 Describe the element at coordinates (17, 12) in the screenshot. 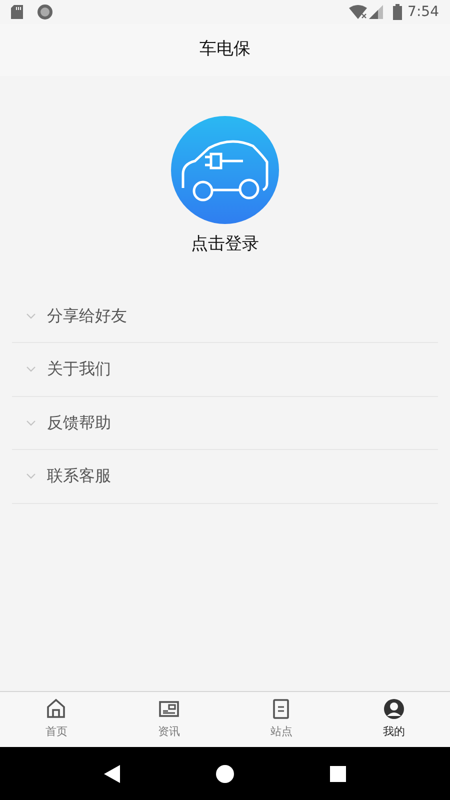

I see `sd-card-icon` at that location.